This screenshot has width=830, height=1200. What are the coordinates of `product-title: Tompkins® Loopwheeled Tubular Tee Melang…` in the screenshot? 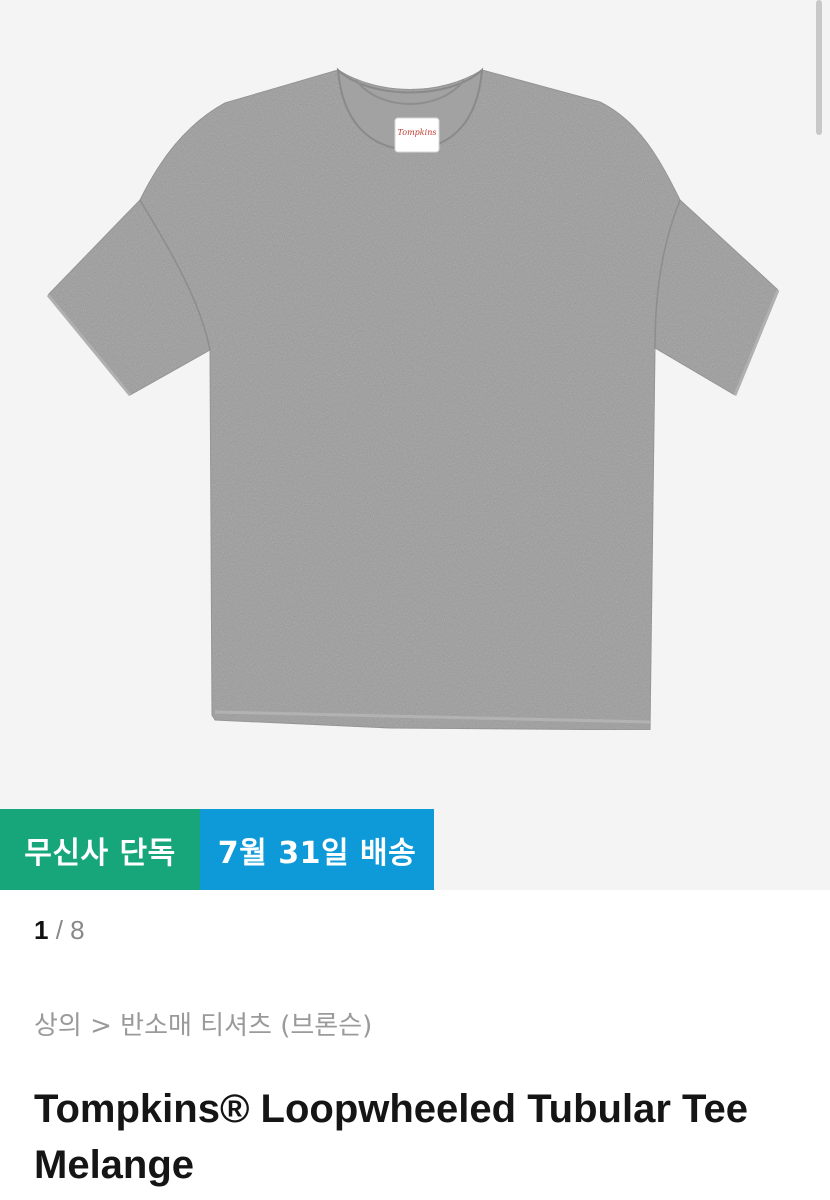 It's located at (391, 1137).